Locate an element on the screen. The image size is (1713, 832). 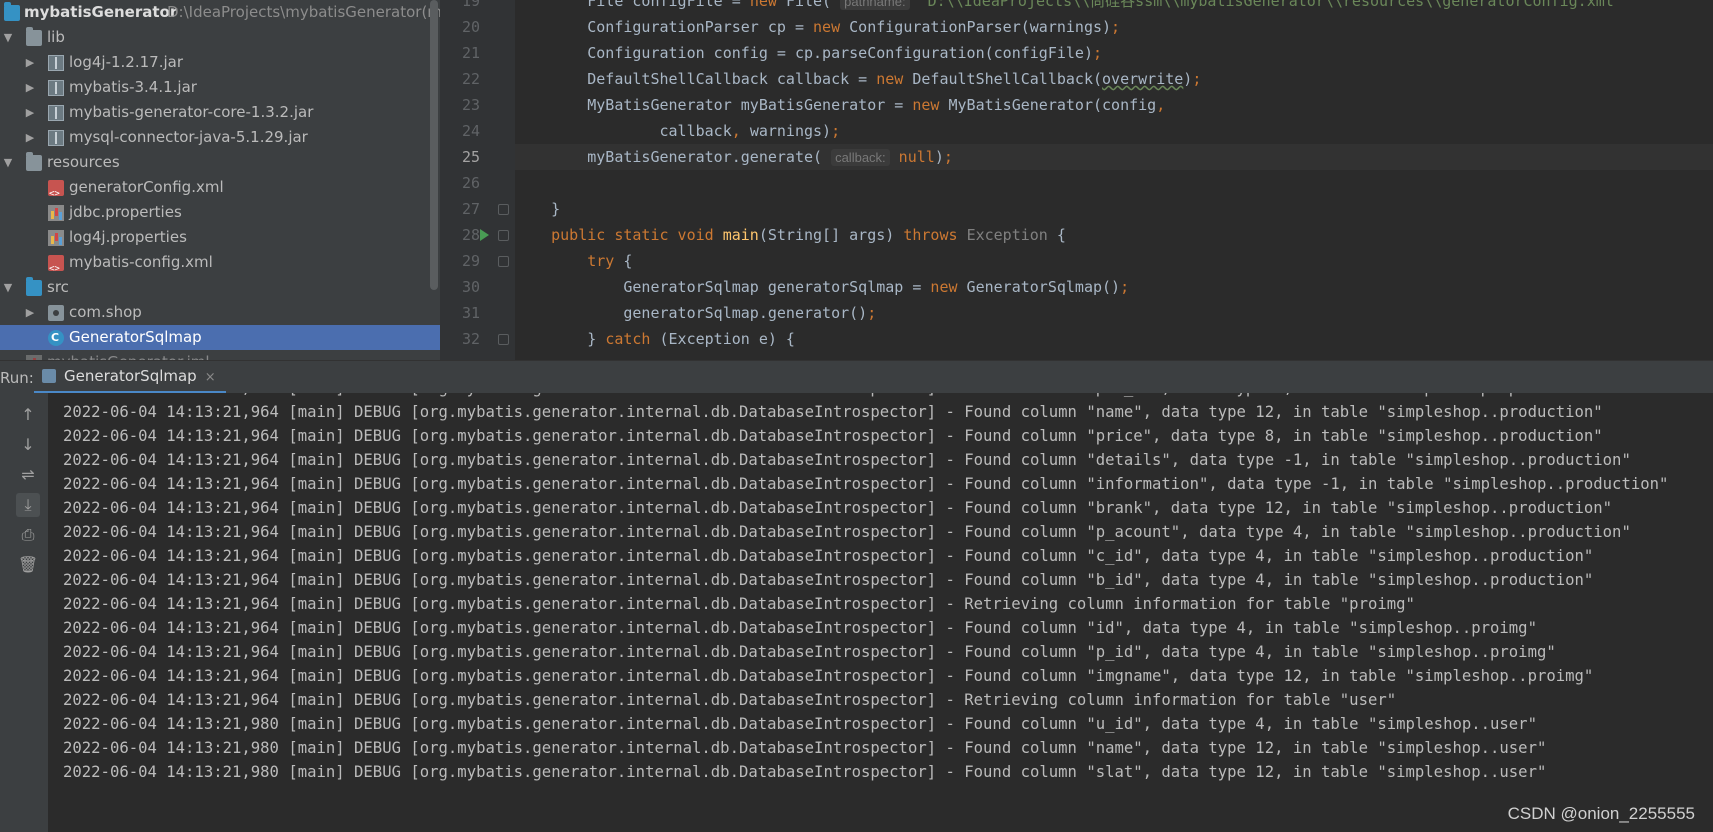
package-icon is located at coordinates (56, 313).